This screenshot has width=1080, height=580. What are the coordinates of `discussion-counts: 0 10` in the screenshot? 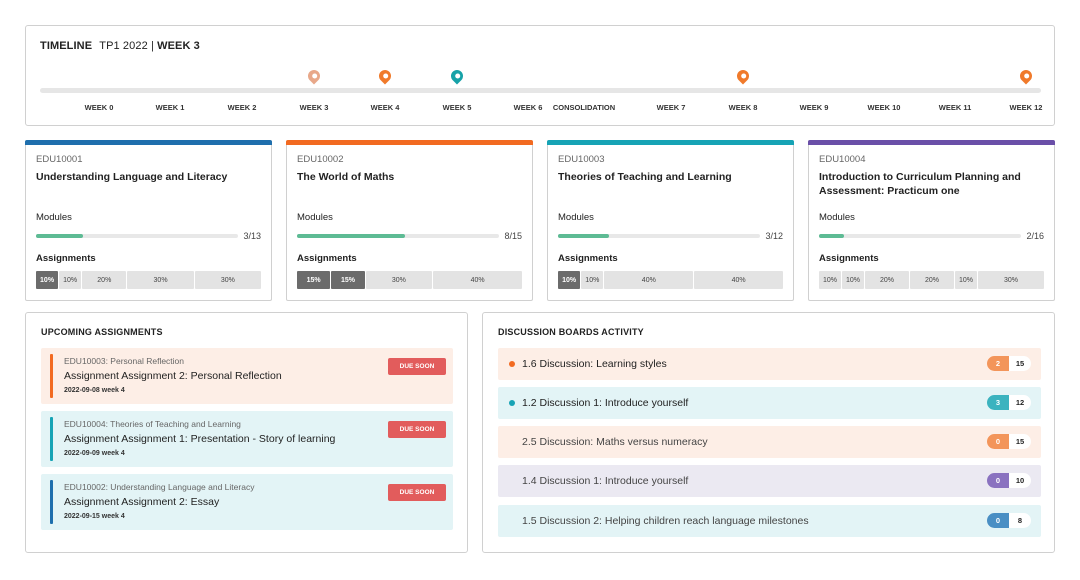 It's located at (1009, 480).